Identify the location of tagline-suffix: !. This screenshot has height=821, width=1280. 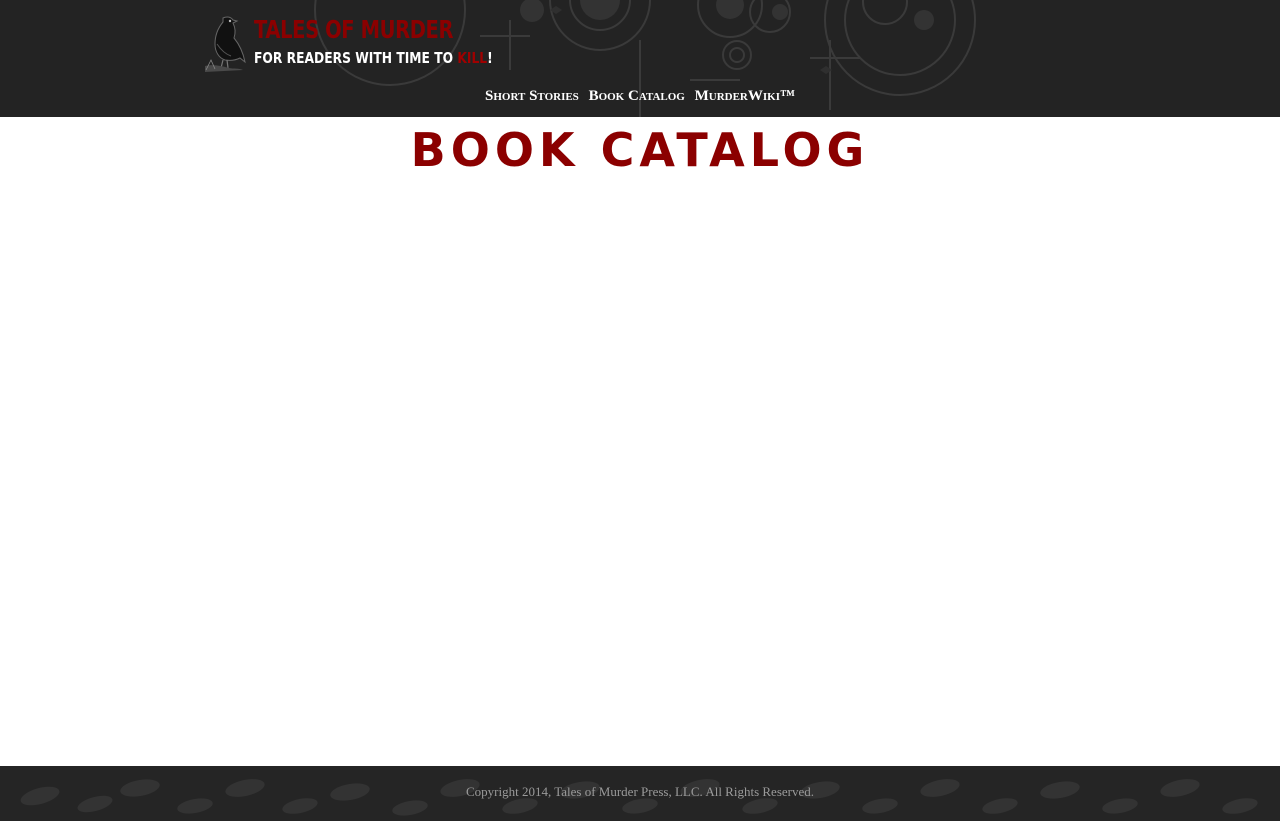
(490, 58).